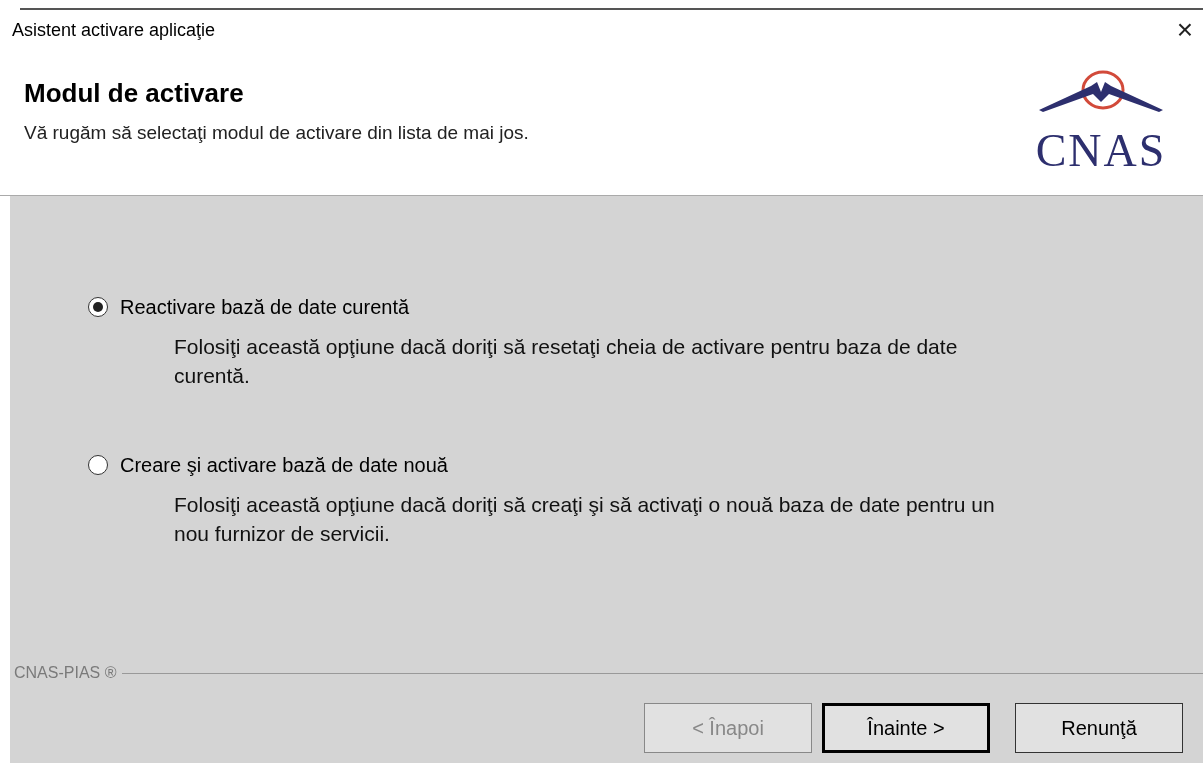  Describe the element at coordinates (114, 30) in the screenshot. I see `window-title: Asistent activare aplicaţie` at that location.